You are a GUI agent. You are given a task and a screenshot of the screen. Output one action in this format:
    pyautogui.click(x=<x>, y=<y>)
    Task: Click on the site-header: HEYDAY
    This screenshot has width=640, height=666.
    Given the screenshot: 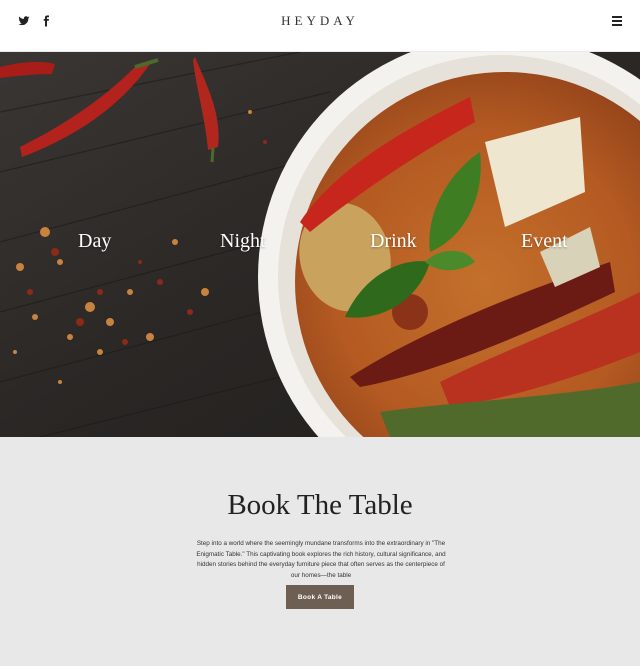 What is the action you would take?
    pyautogui.click(x=320, y=26)
    